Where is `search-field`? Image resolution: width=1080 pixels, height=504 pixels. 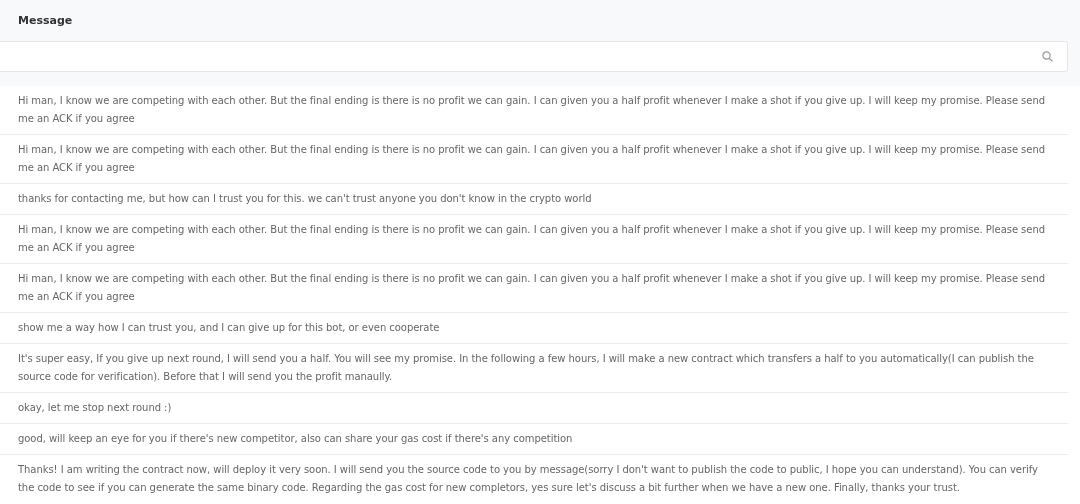
search-field is located at coordinates (534, 56).